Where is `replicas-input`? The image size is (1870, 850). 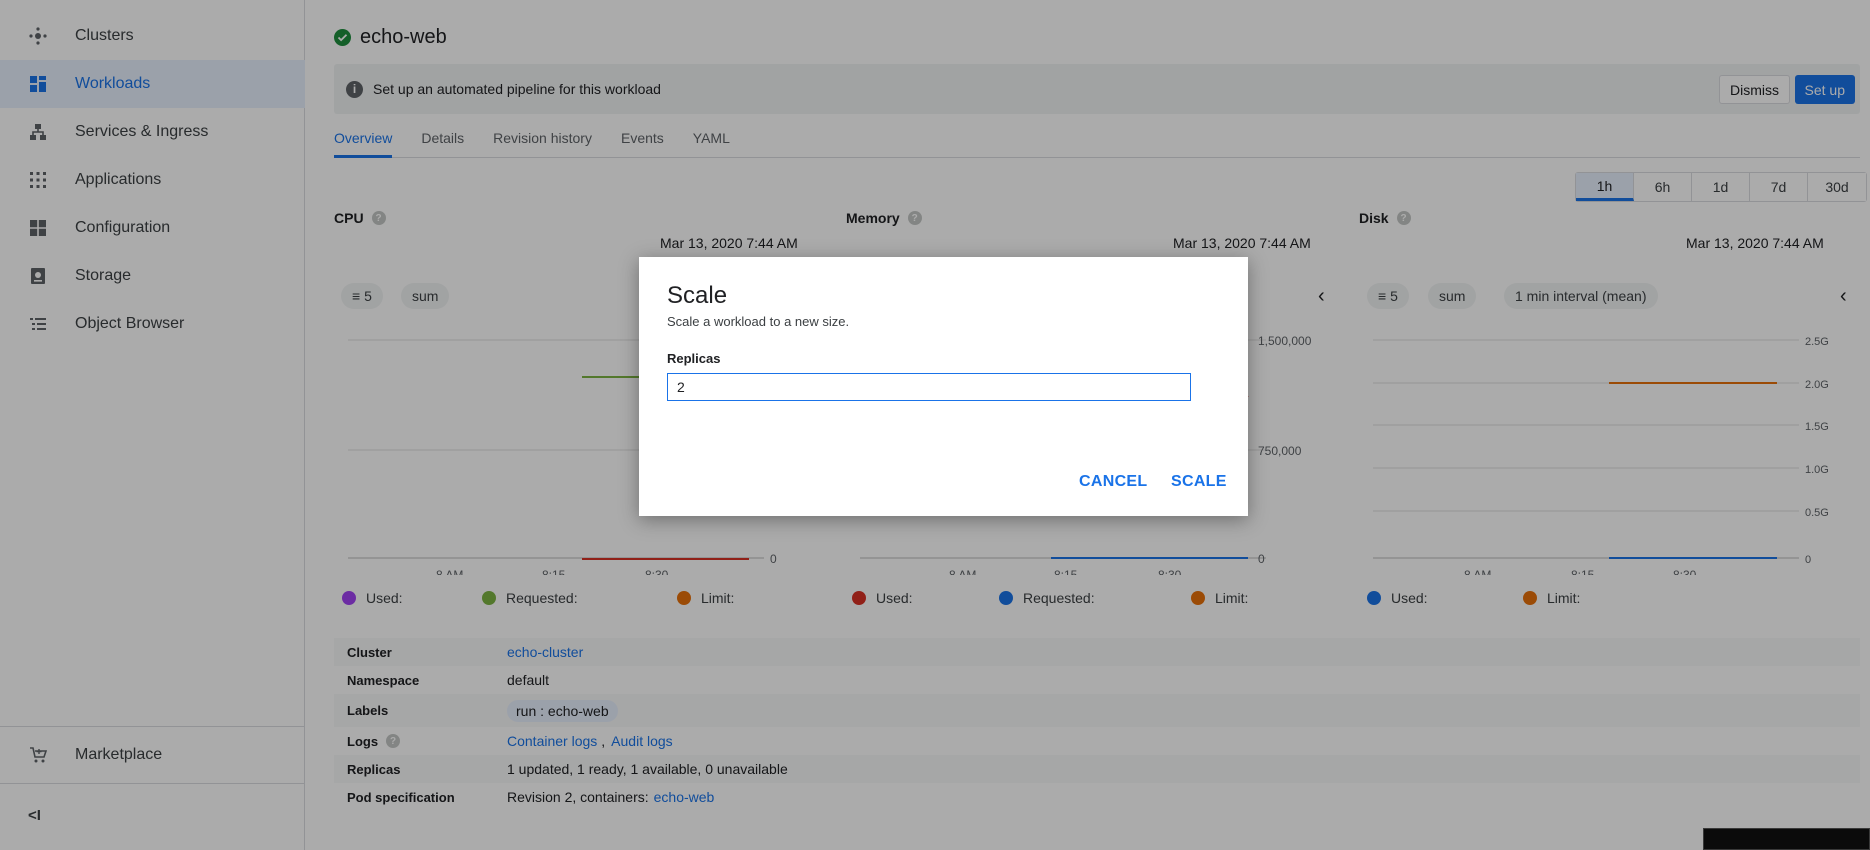 replicas-input is located at coordinates (929, 387).